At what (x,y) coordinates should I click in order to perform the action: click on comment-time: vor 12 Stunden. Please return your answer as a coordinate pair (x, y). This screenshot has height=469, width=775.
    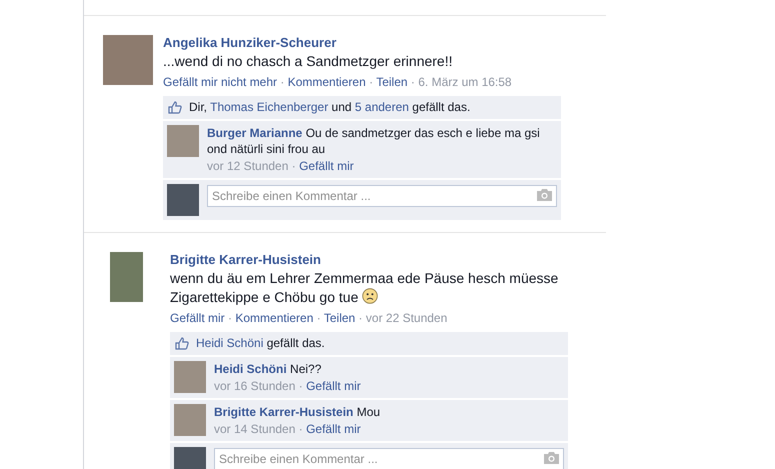
    Looking at the image, I should click on (247, 166).